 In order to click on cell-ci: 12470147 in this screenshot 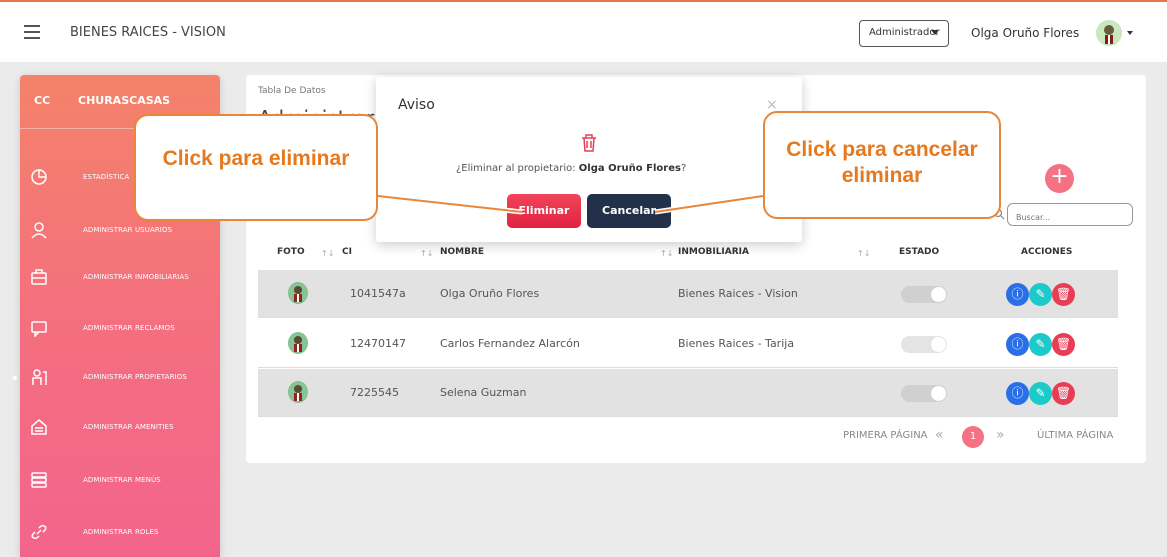, I will do `click(378, 343)`.